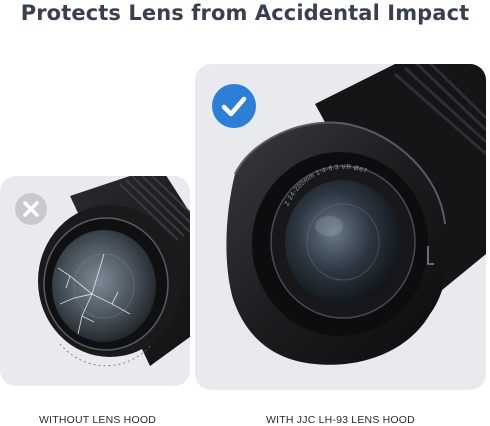 The width and height of the screenshot is (490, 426). What do you see at coordinates (97, 420) in the screenshot?
I see `without-hood-caption: WITHOUT LENS HOOD` at bounding box center [97, 420].